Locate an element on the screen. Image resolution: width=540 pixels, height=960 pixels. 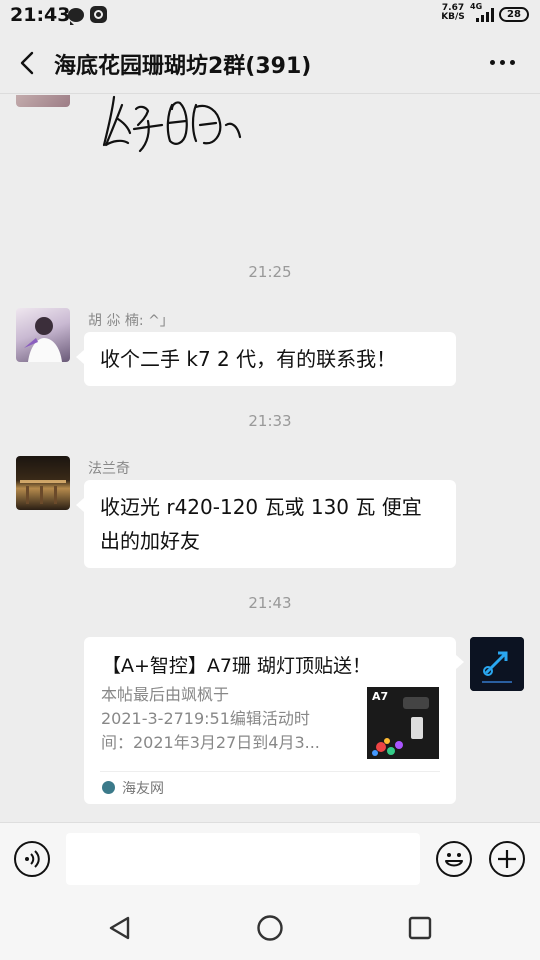
link-card-source: 海友网 is located at coordinates (143, 789).